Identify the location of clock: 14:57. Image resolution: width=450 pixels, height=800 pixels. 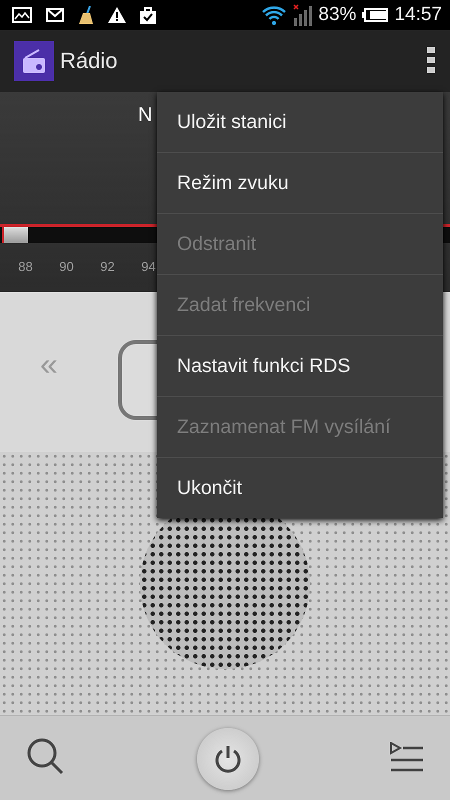
(418, 15).